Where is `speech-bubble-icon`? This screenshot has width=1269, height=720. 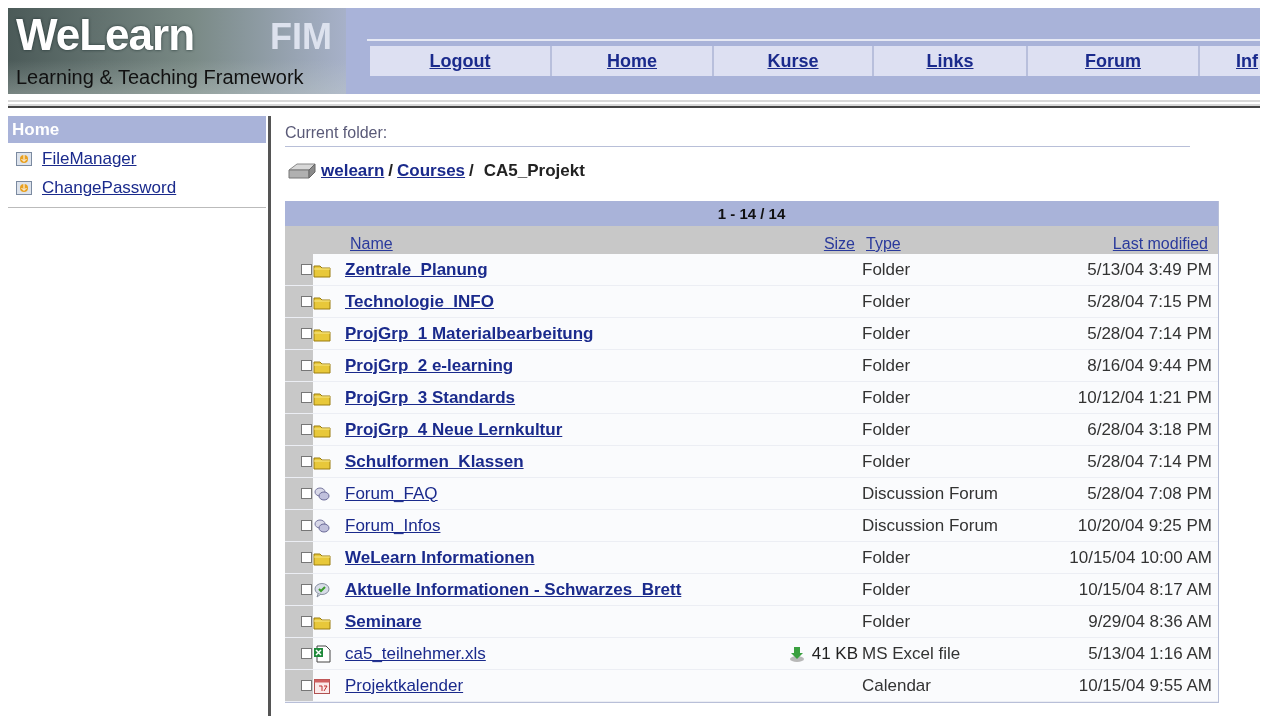 speech-bubble-icon is located at coordinates (322, 589).